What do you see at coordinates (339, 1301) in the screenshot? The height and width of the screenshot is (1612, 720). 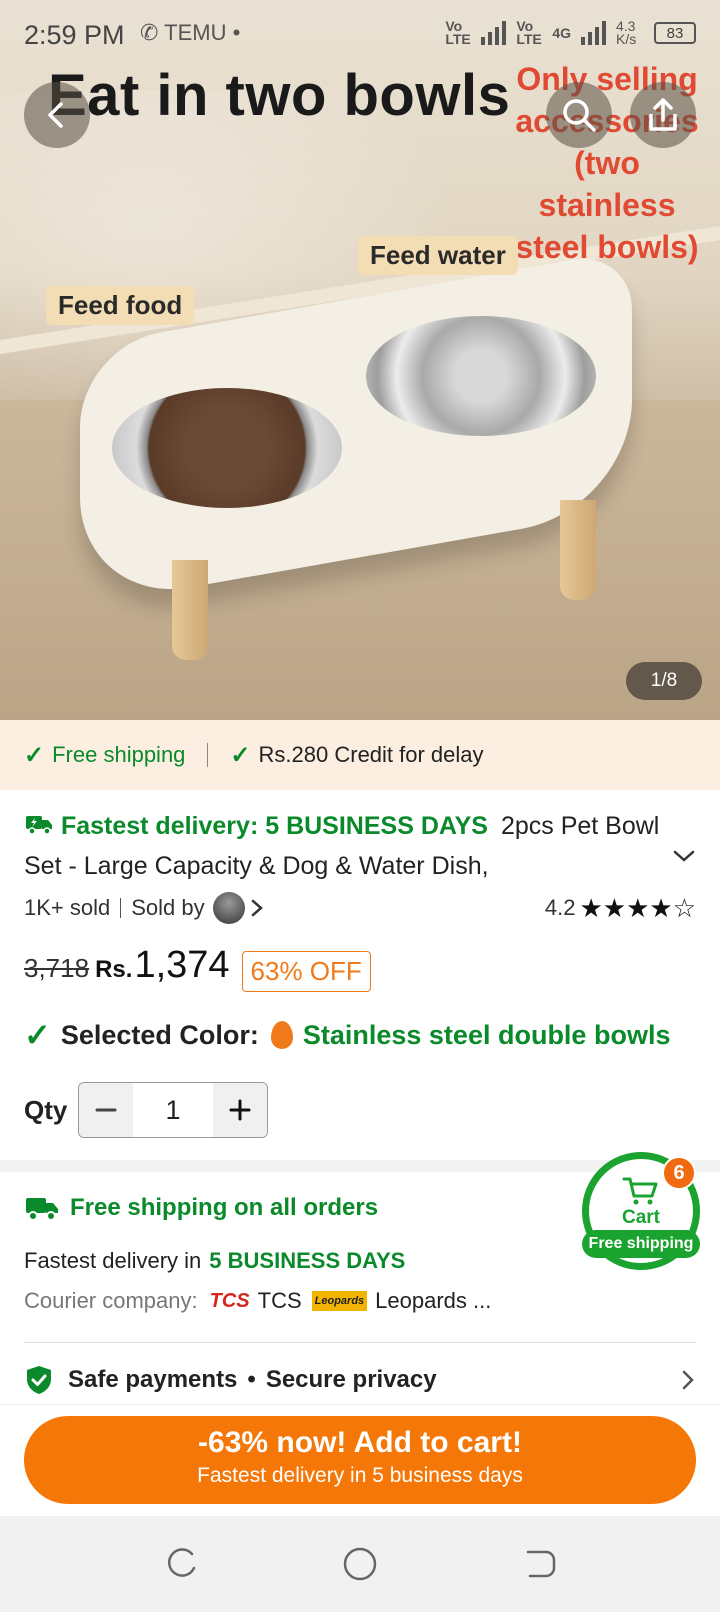 I see `leopards-logo: Leopards` at bounding box center [339, 1301].